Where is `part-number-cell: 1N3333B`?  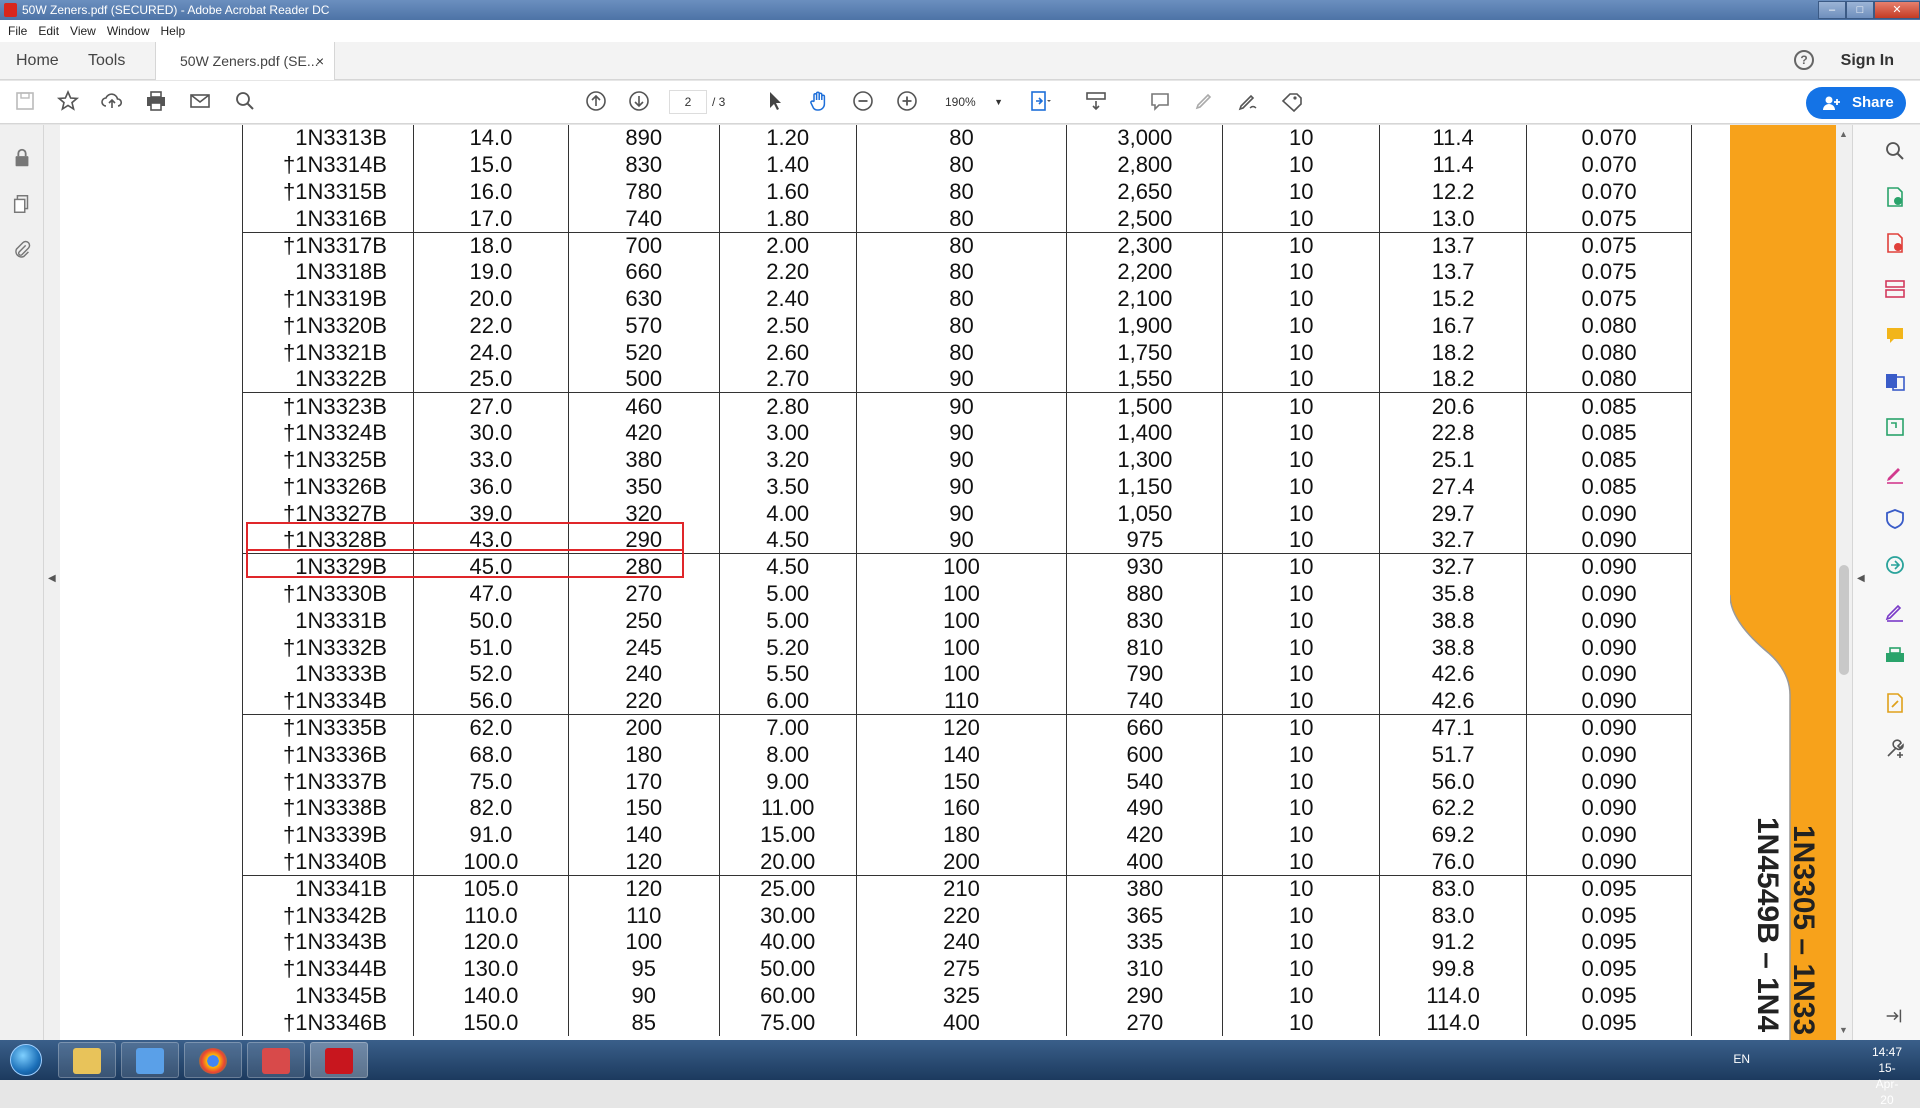 part-number-cell: 1N3333B is located at coordinates (328, 674).